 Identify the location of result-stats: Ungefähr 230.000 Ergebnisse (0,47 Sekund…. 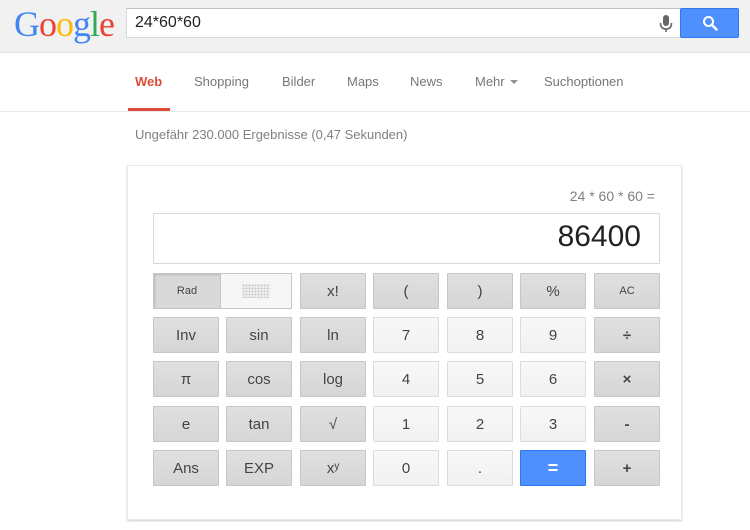
(271, 134).